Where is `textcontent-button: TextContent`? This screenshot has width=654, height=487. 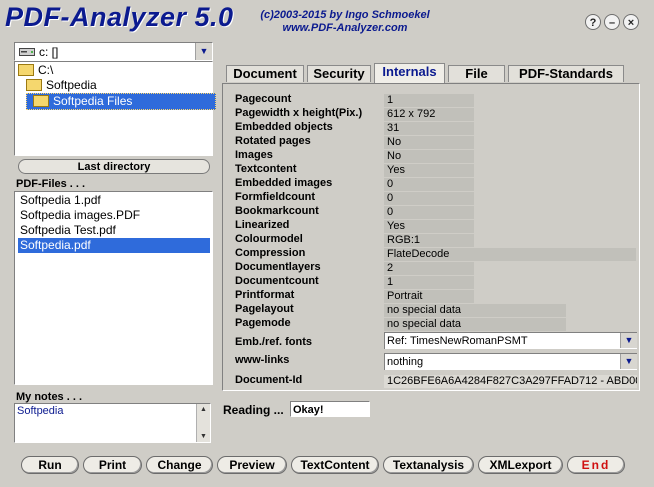
textcontent-button: TextContent is located at coordinates (335, 465).